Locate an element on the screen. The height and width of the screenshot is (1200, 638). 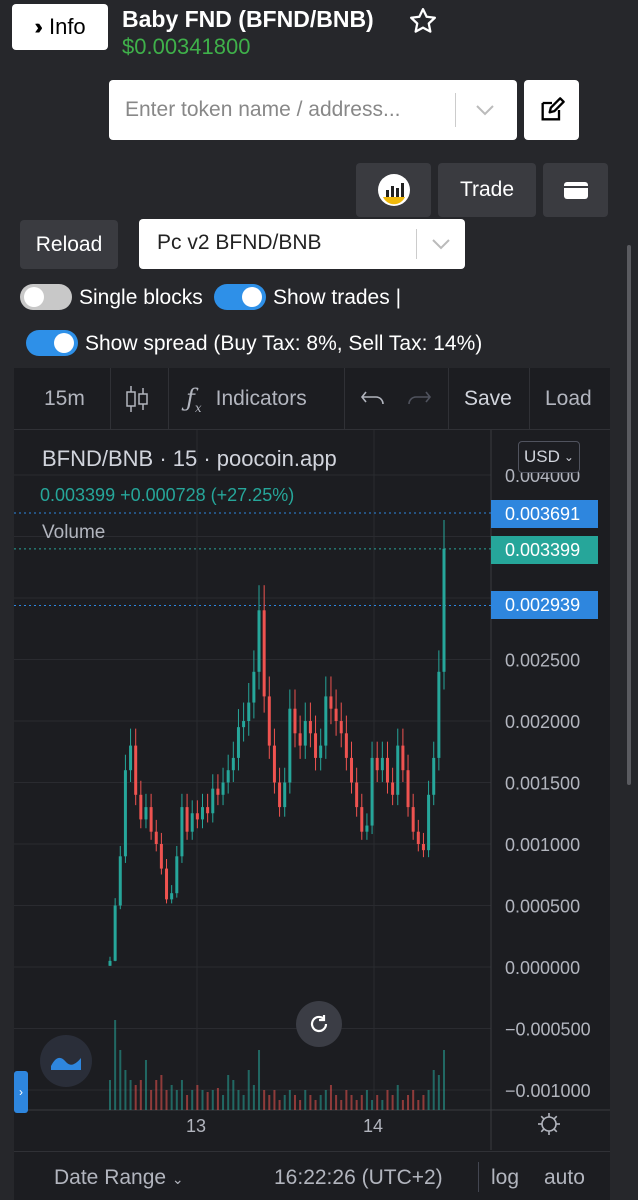
y-tick-label: −0.001000 is located at coordinates (548, 1091).